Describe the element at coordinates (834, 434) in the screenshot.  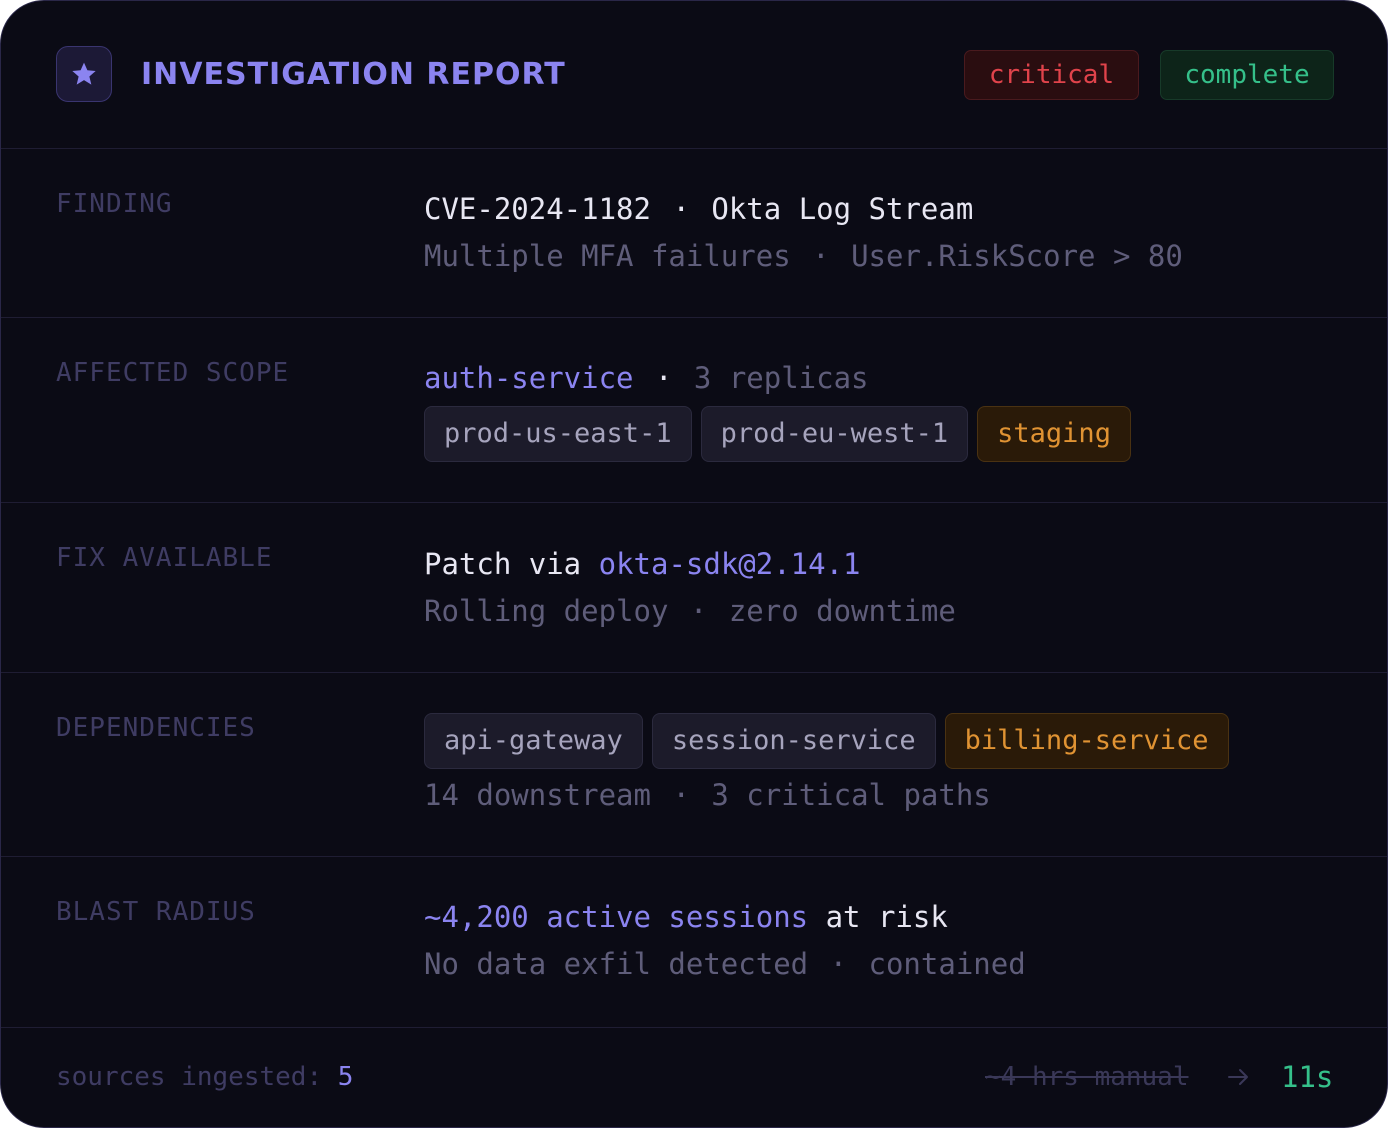
I see `env-chip-prod-eu-west-1: prod-eu-west-1` at that location.